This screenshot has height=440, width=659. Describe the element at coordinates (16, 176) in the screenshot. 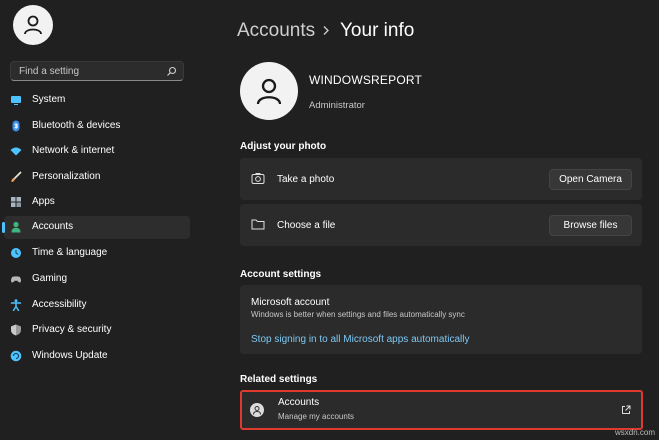

I see `brush-icon` at that location.